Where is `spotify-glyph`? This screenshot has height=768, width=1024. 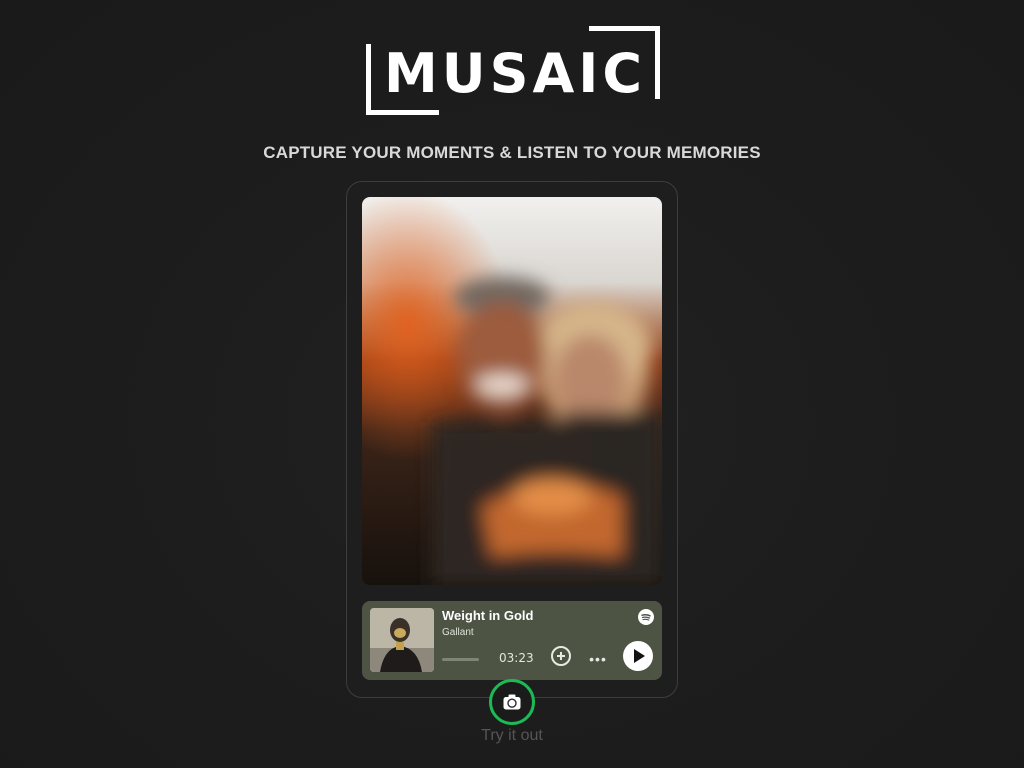
spotify-glyph is located at coordinates (646, 617).